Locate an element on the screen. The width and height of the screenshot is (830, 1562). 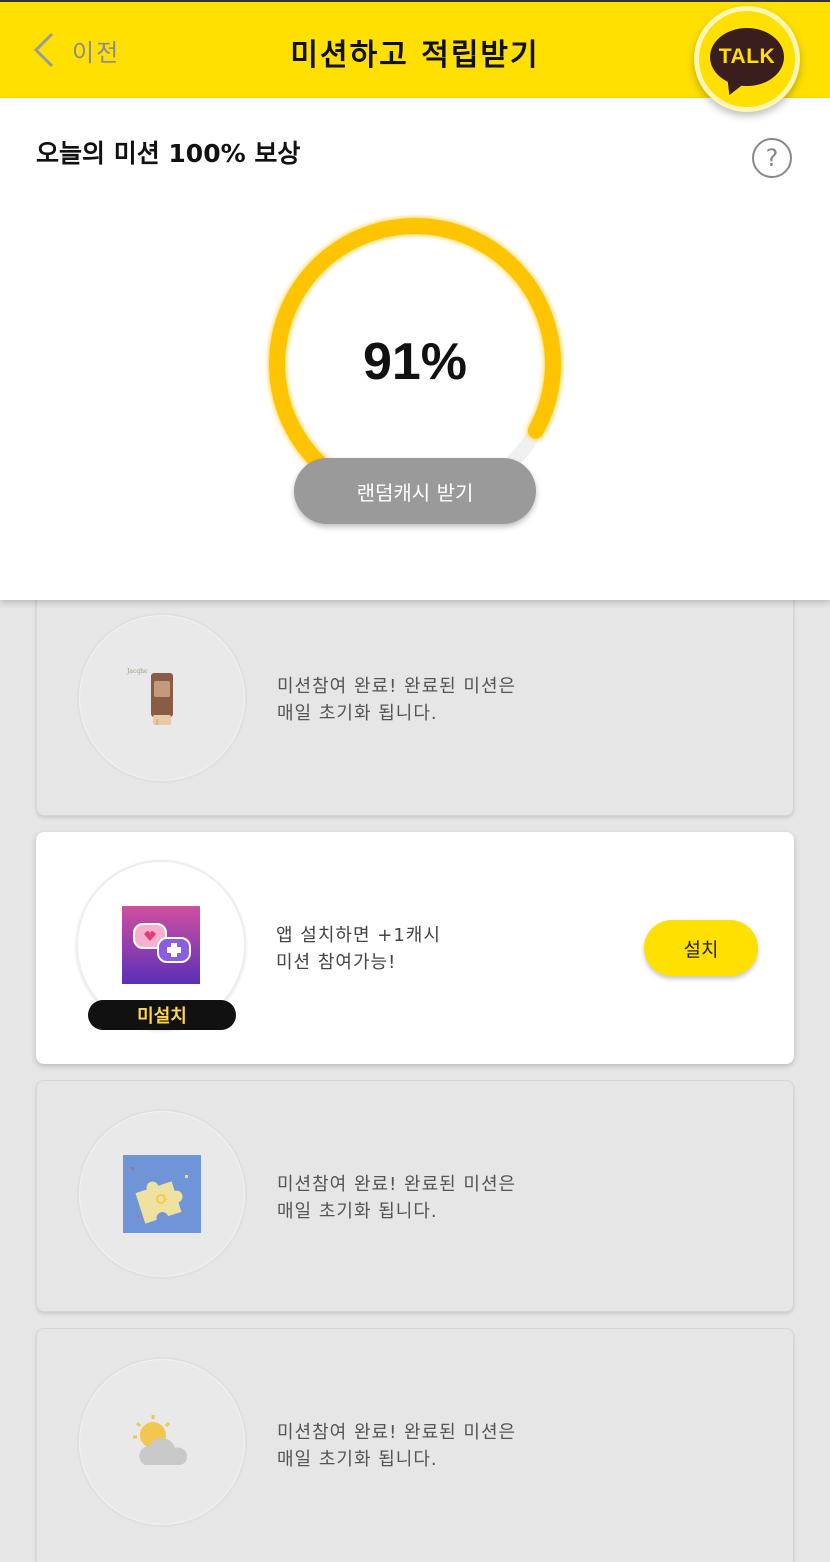
progress-value: 91% is located at coordinates (415, 362).